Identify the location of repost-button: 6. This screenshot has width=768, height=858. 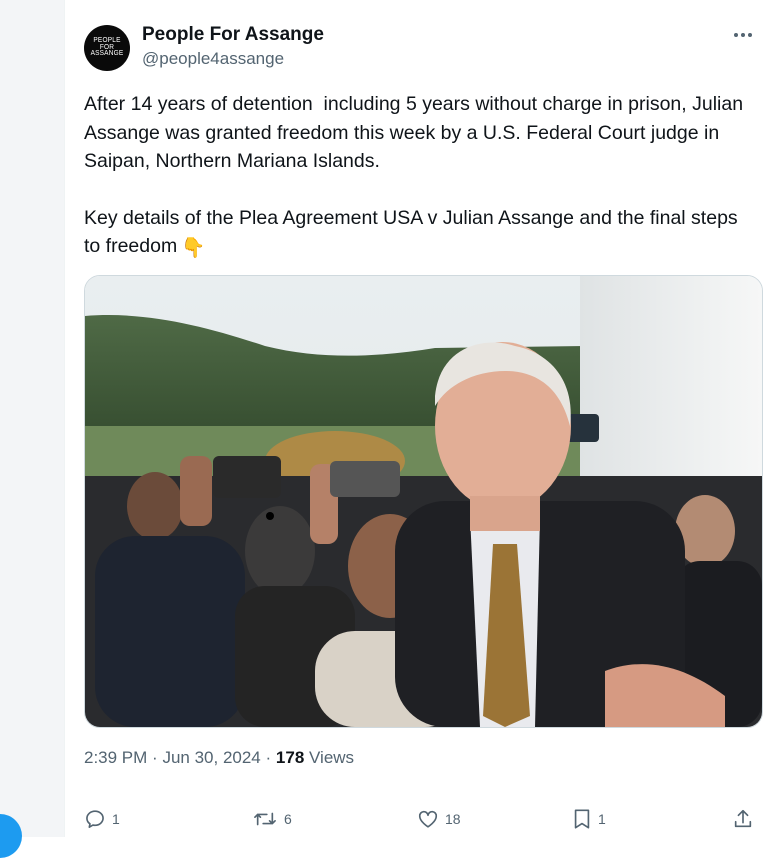
(272, 819).